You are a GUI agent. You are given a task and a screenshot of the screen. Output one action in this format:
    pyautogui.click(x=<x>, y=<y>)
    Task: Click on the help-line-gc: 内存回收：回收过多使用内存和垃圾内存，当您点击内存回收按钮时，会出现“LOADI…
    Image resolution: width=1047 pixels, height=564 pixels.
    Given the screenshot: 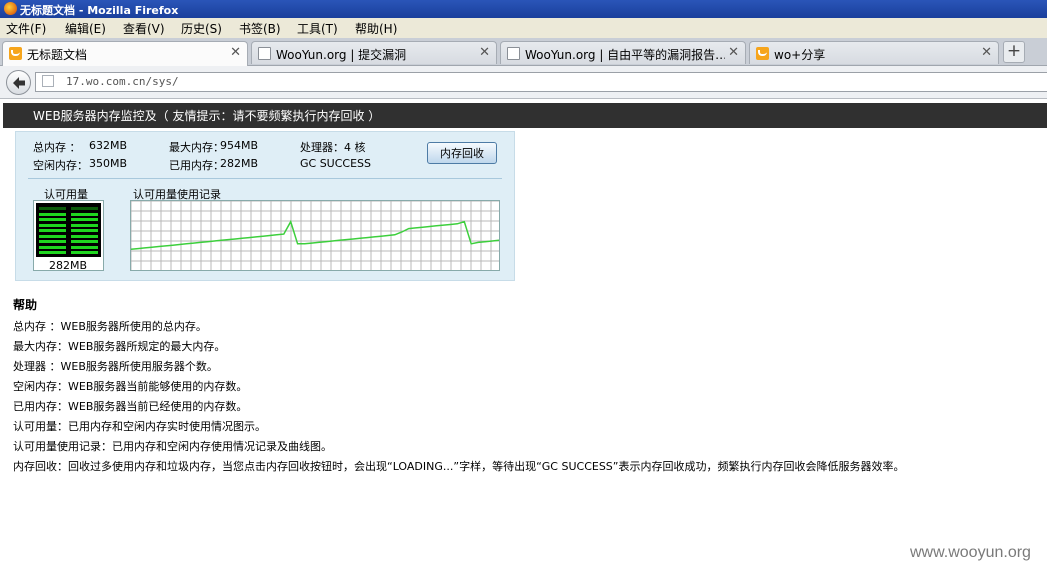 What is the action you would take?
    pyautogui.click(x=459, y=466)
    